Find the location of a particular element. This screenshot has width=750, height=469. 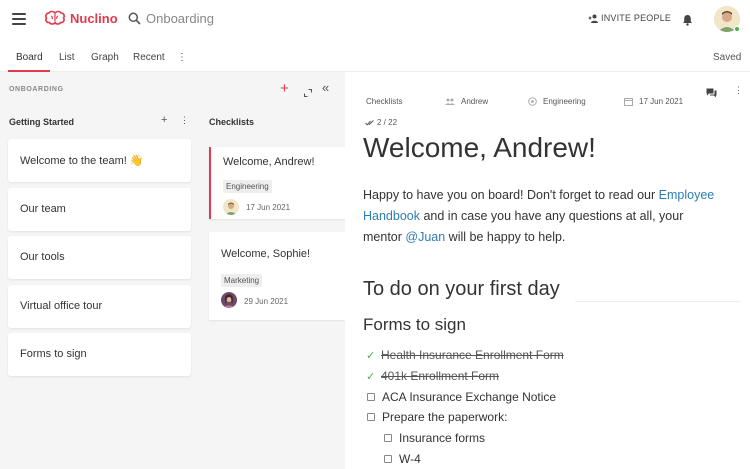

document-title: Welcome, Andrew! is located at coordinates (479, 148).